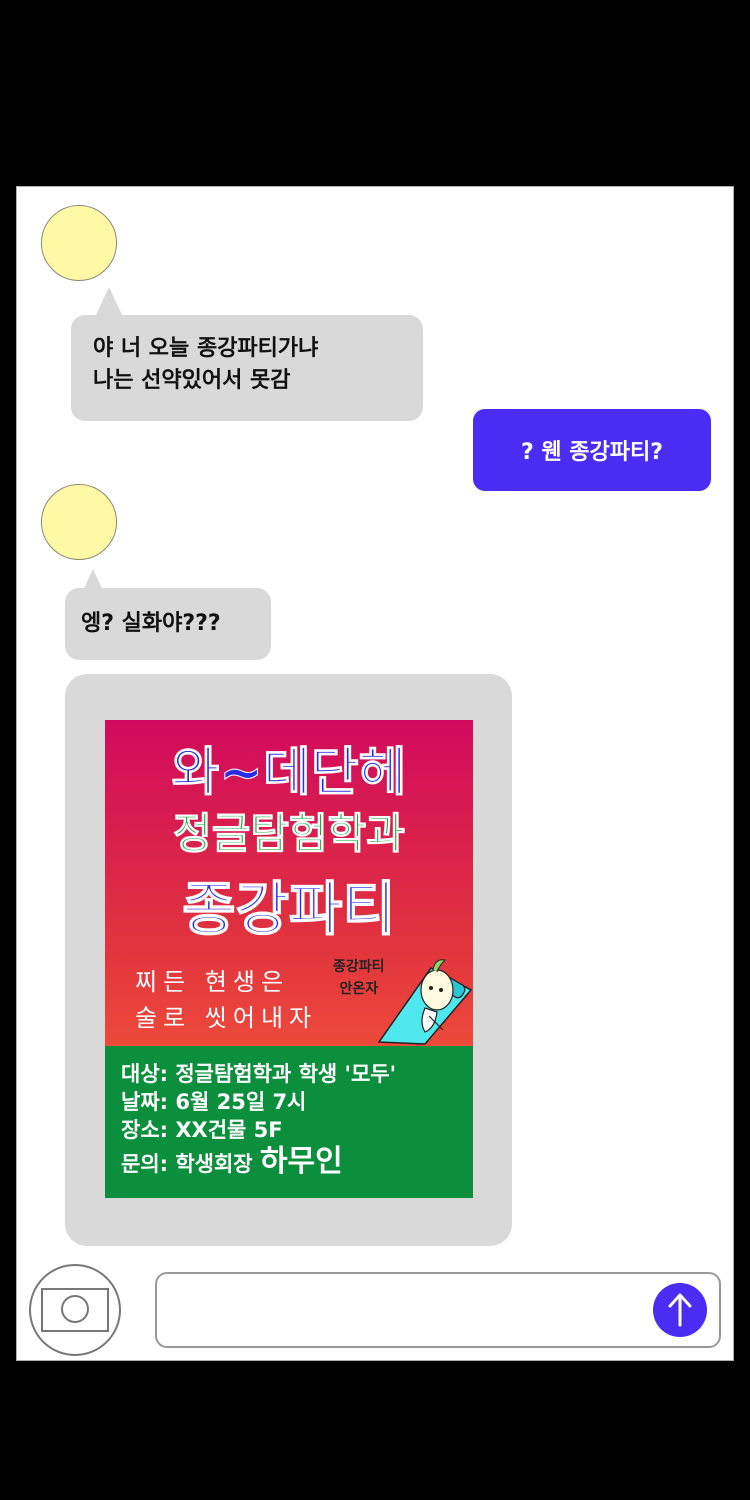 The height and width of the screenshot is (1500, 750). What do you see at coordinates (192, 380) in the screenshot?
I see `message-line: 나는 선약있어서 못감` at bounding box center [192, 380].